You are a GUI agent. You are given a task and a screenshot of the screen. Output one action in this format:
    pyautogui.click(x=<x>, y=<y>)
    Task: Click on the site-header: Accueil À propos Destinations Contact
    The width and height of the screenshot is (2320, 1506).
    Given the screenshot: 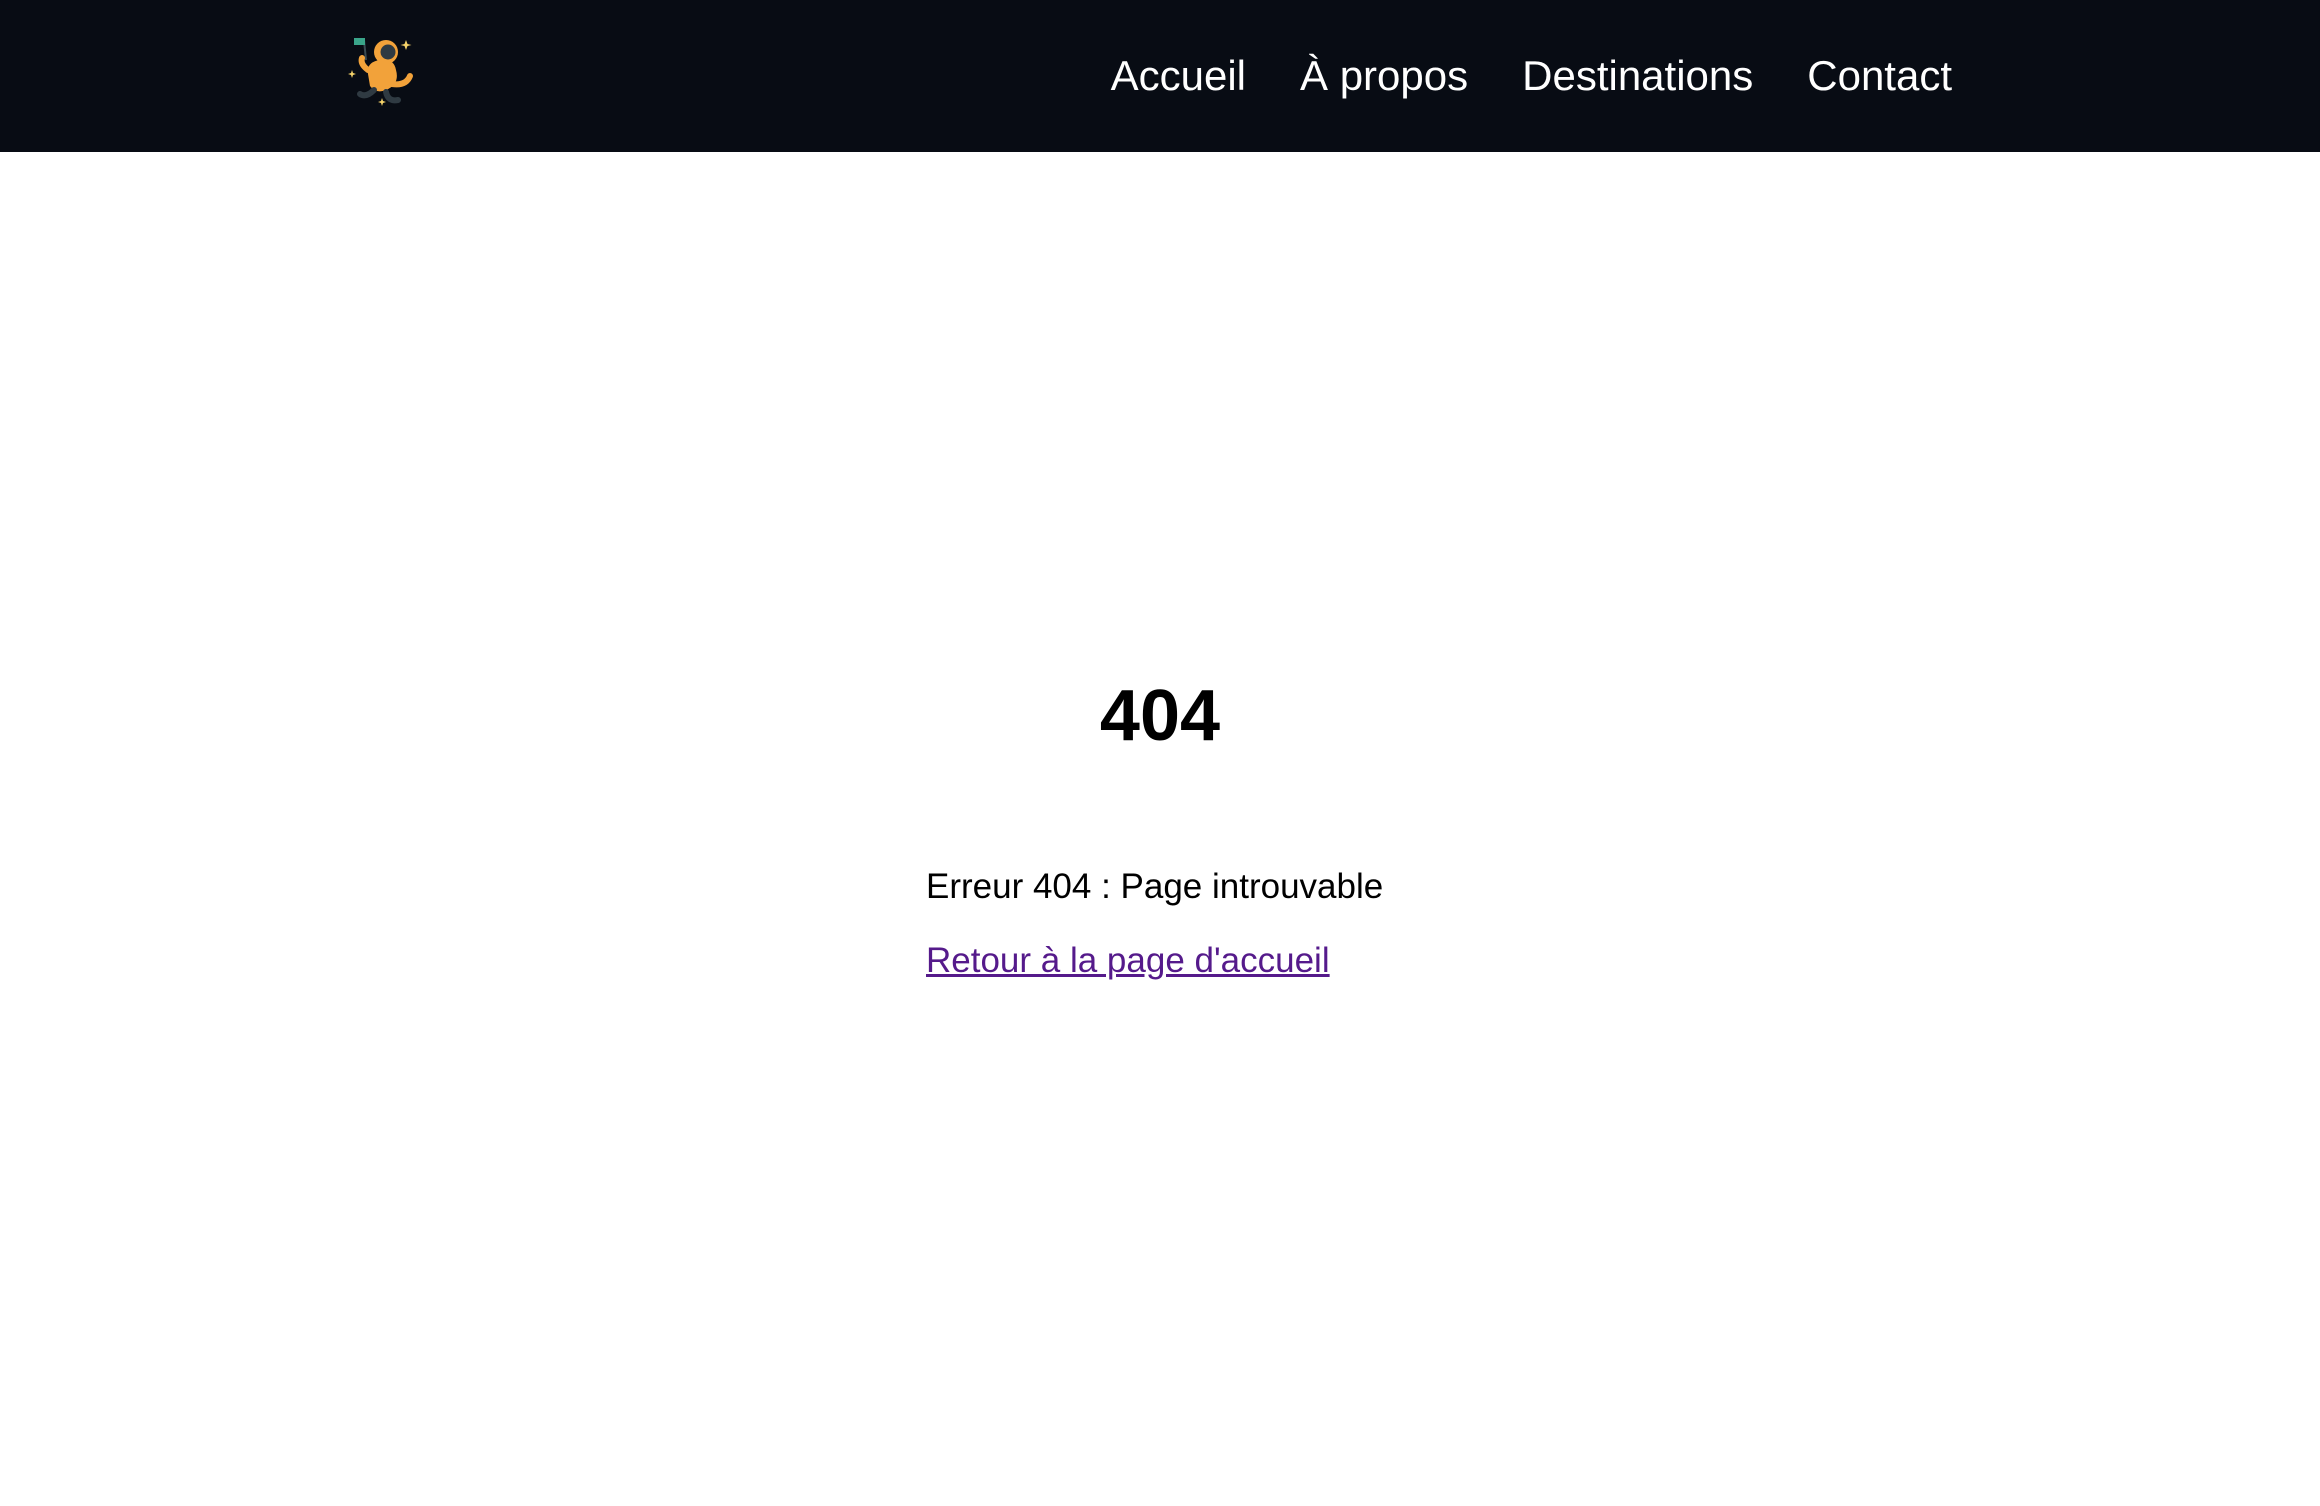 What is the action you would take?
    pyautogui.click(x=1160, y=76)
    